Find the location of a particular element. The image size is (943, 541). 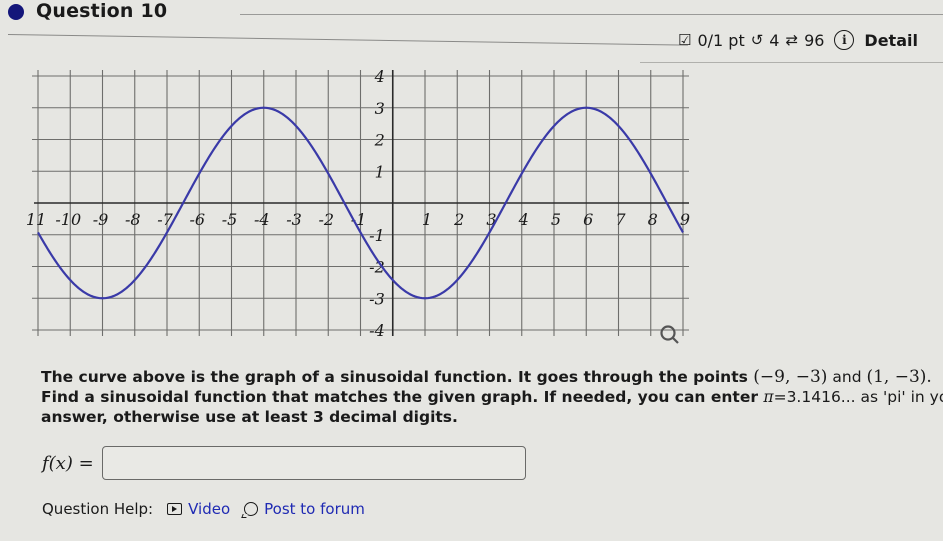

x-tick-label: 2 is located at coordinates (458, 219).